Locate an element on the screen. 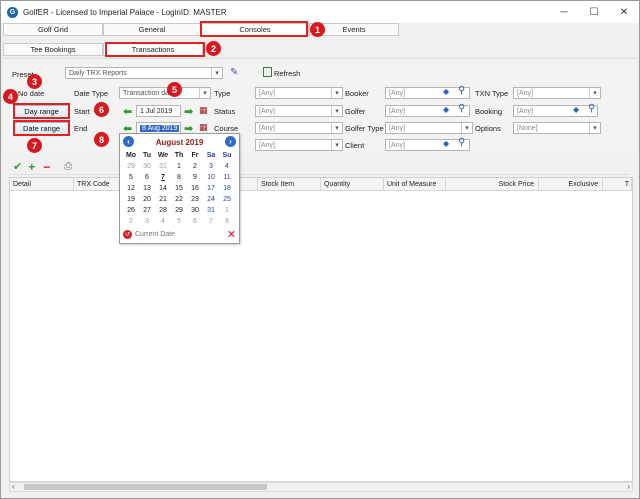 This screenshot has width=640, height=499. minimize-button: ─ is located at coordinates (564, 12).